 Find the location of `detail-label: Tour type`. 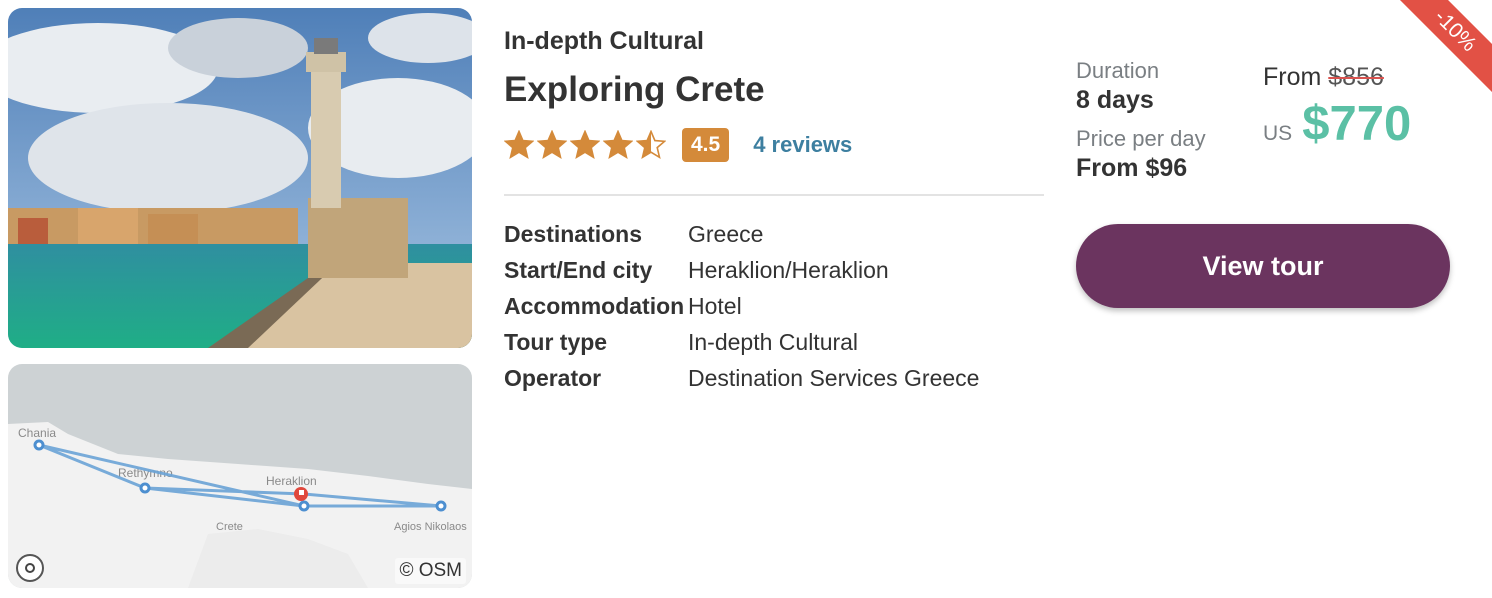

detail-label: Tour type is located at coordinates (556, 342).